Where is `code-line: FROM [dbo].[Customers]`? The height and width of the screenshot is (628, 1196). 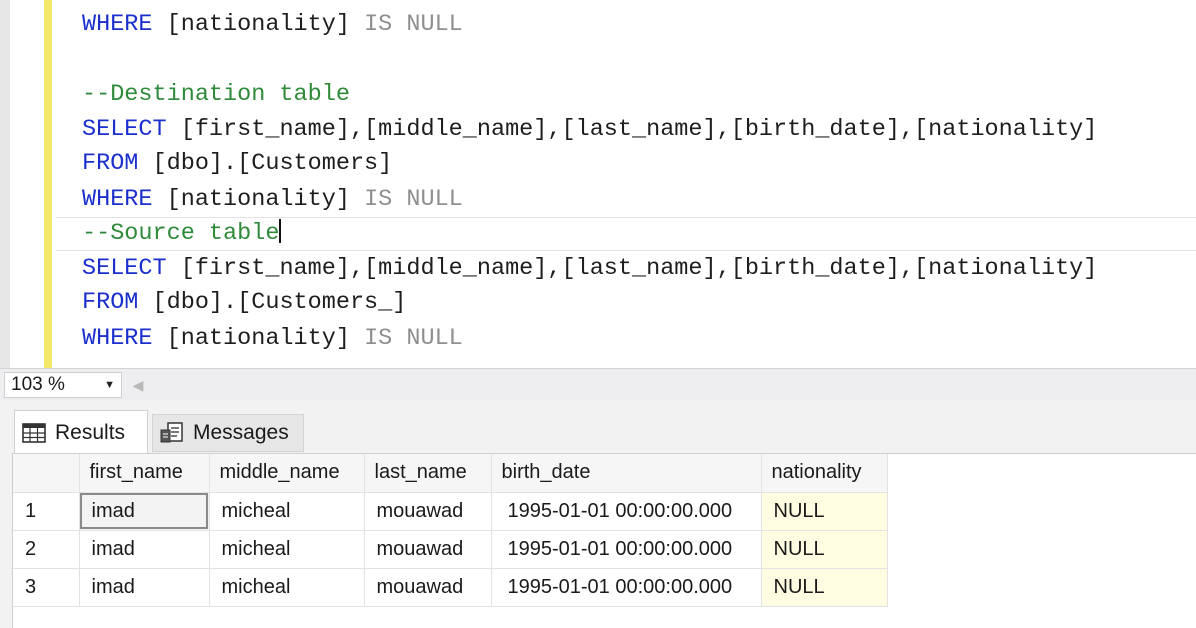 code-line: FROM [dbo].[Customers] is located at coordinates (237, 164).